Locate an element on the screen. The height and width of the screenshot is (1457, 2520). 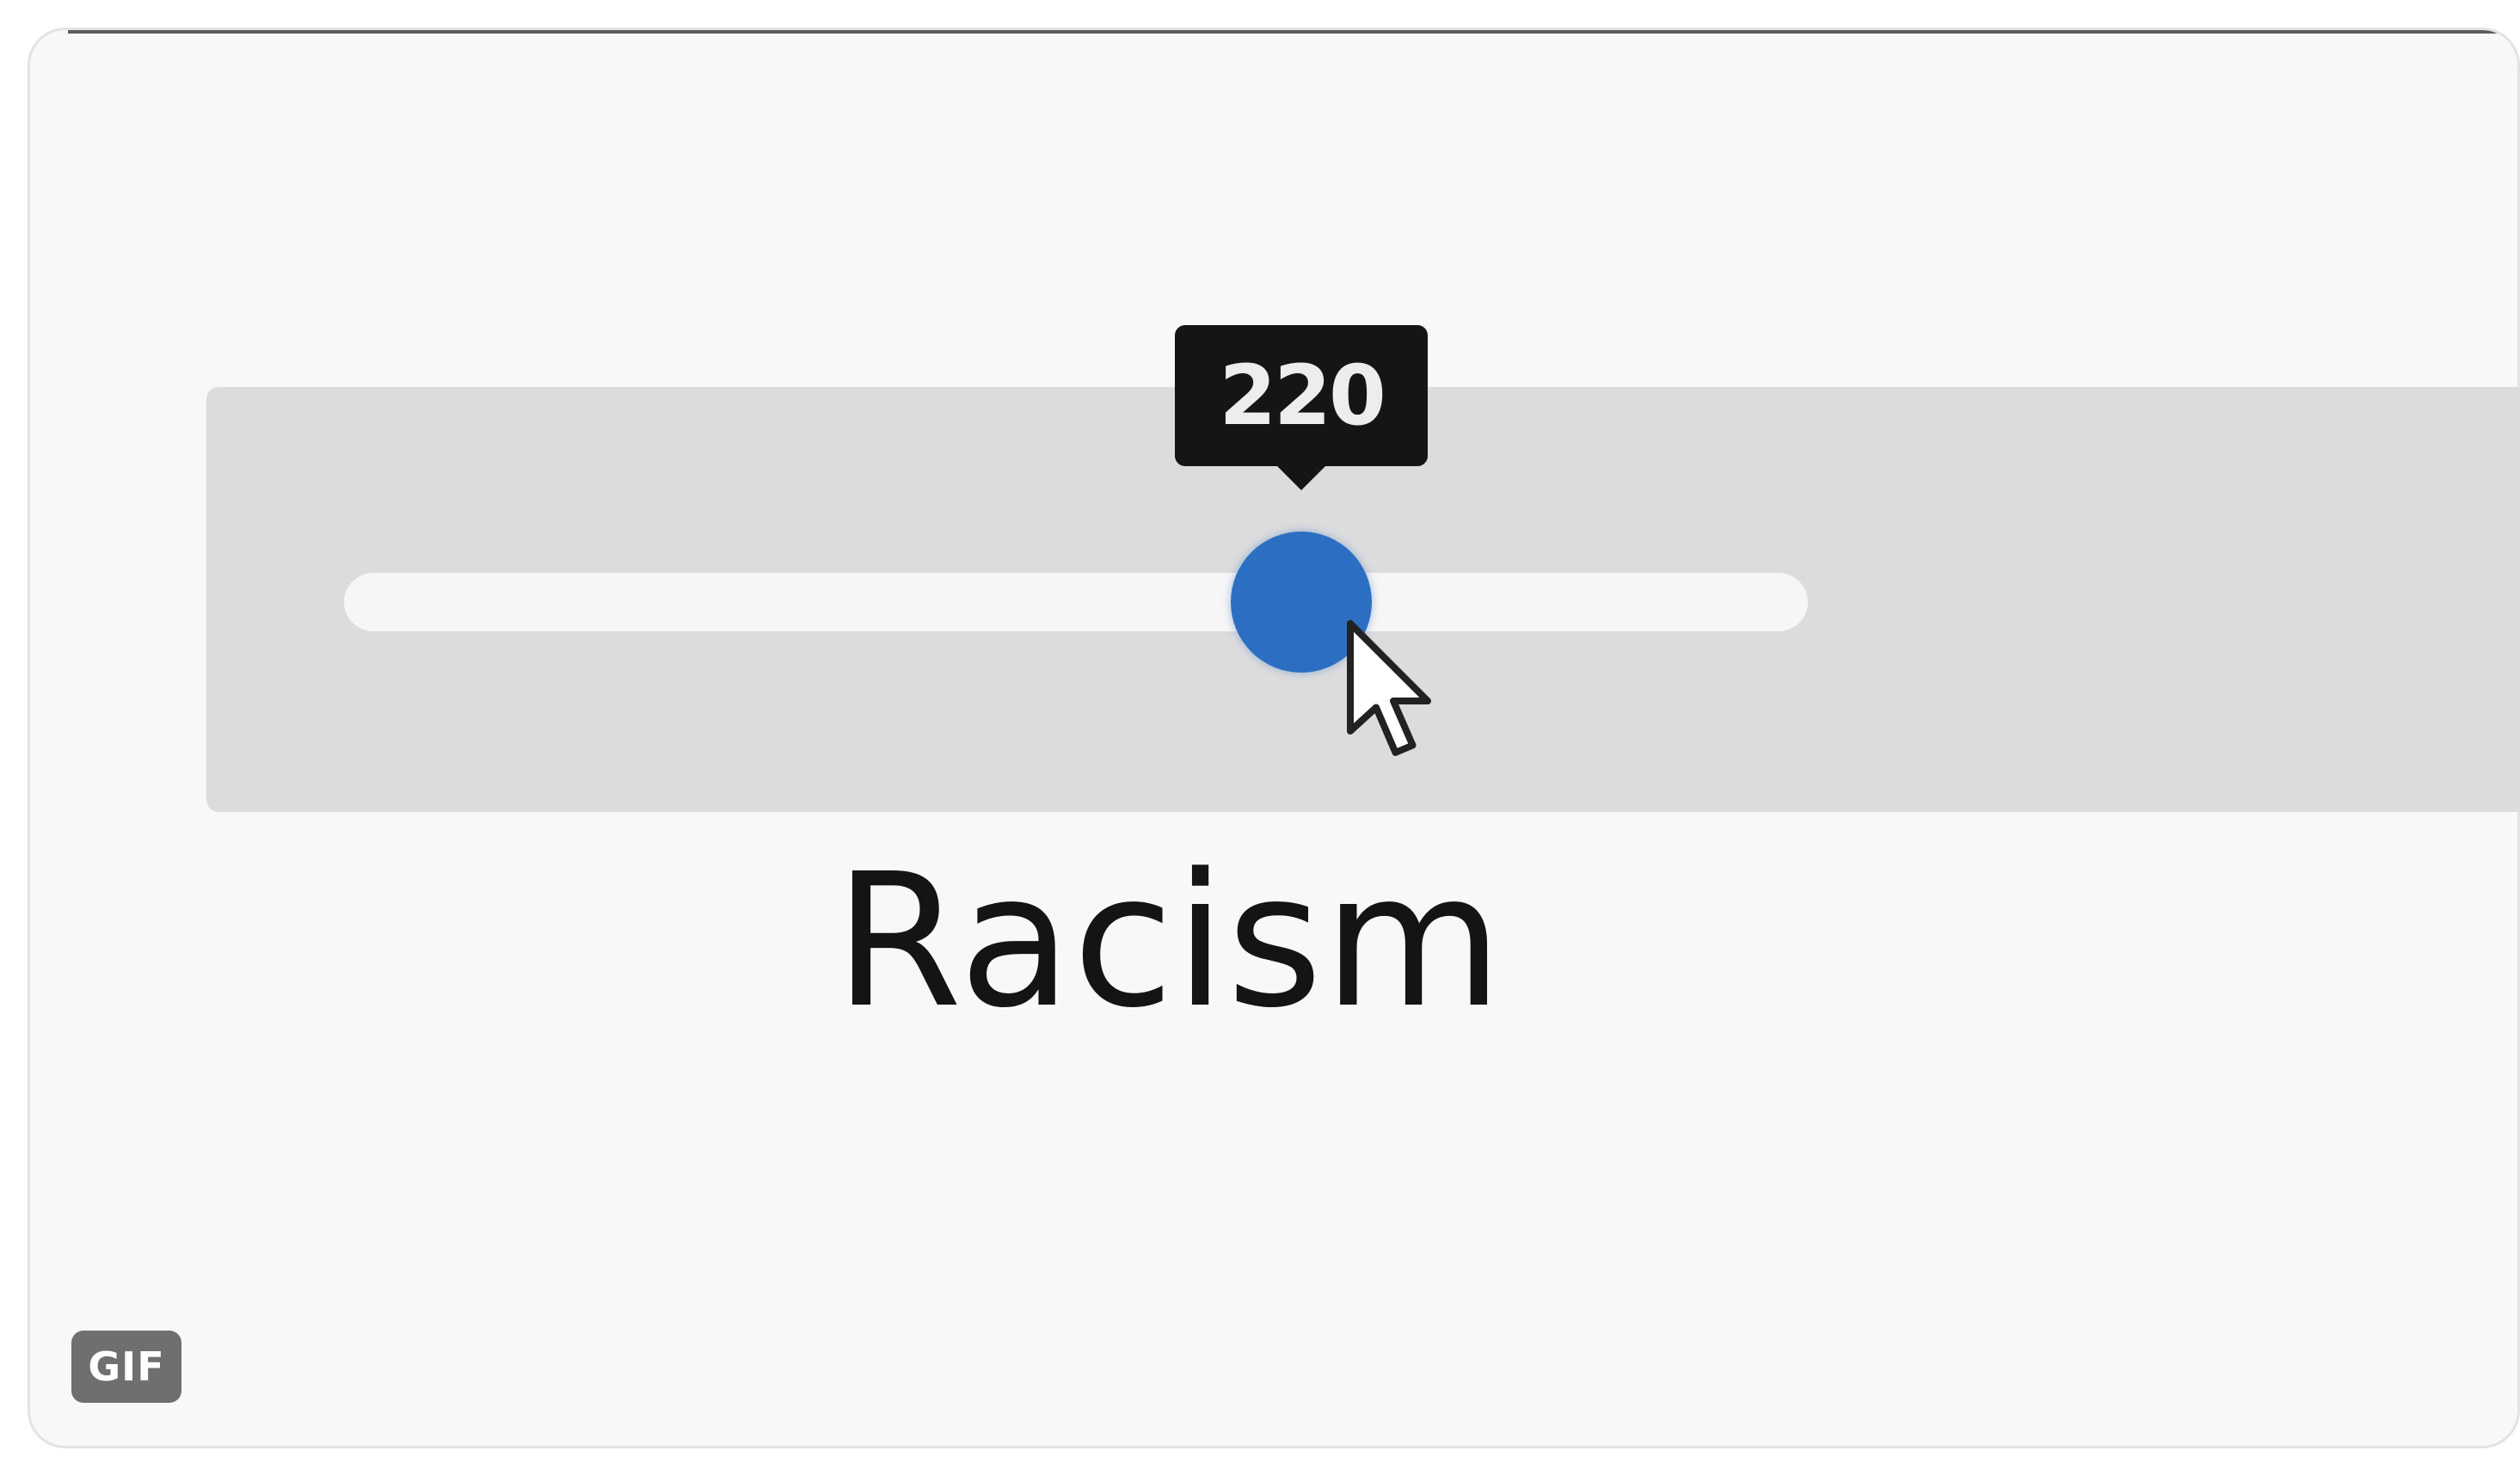
slider-value-tooltip: 220 is located at coordinates (1302, 395).